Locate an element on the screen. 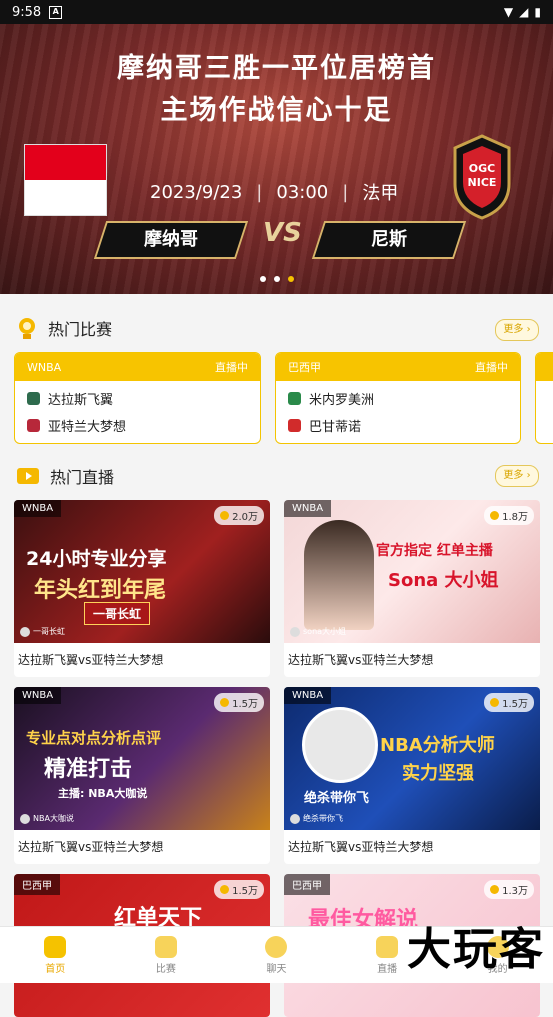 Image resolution: width=553 pixels, height=1017 pixels. hot-live-header: 热门直播 is located at coordinates (65, 476).